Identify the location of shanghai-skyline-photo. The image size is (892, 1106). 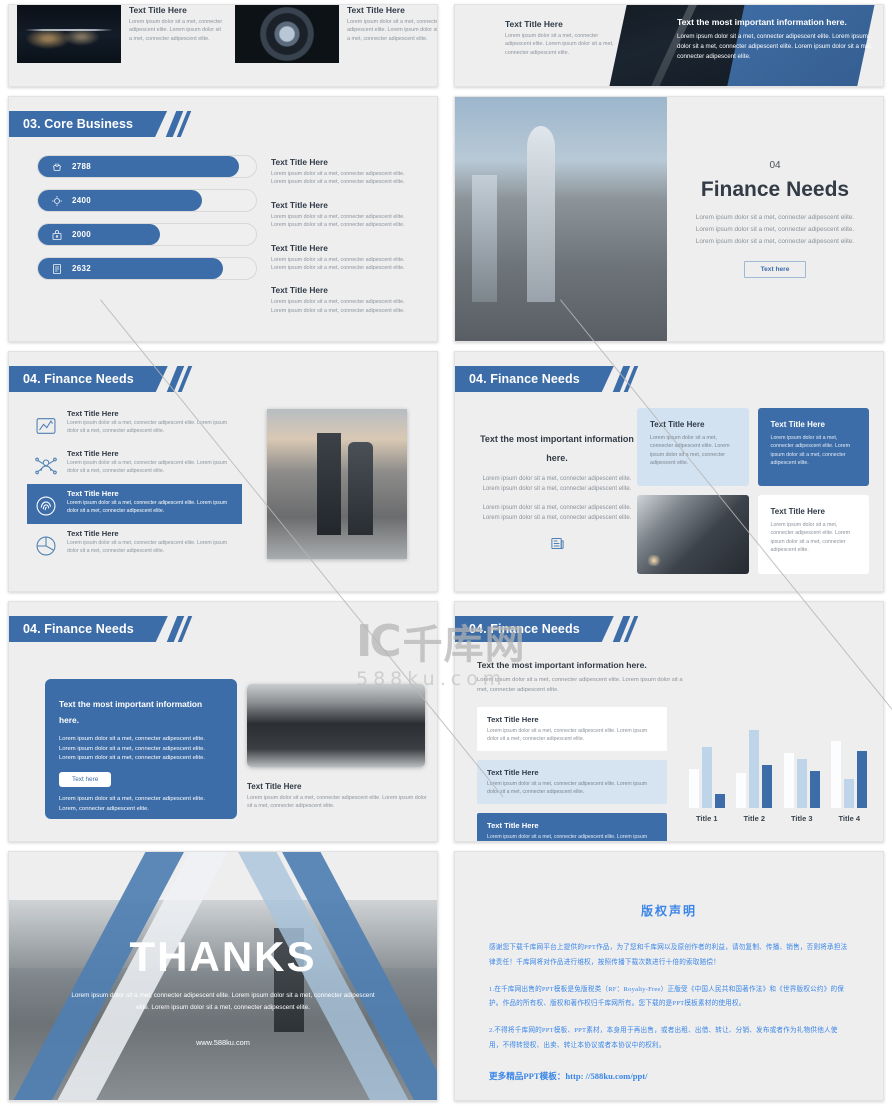
(561, 219).